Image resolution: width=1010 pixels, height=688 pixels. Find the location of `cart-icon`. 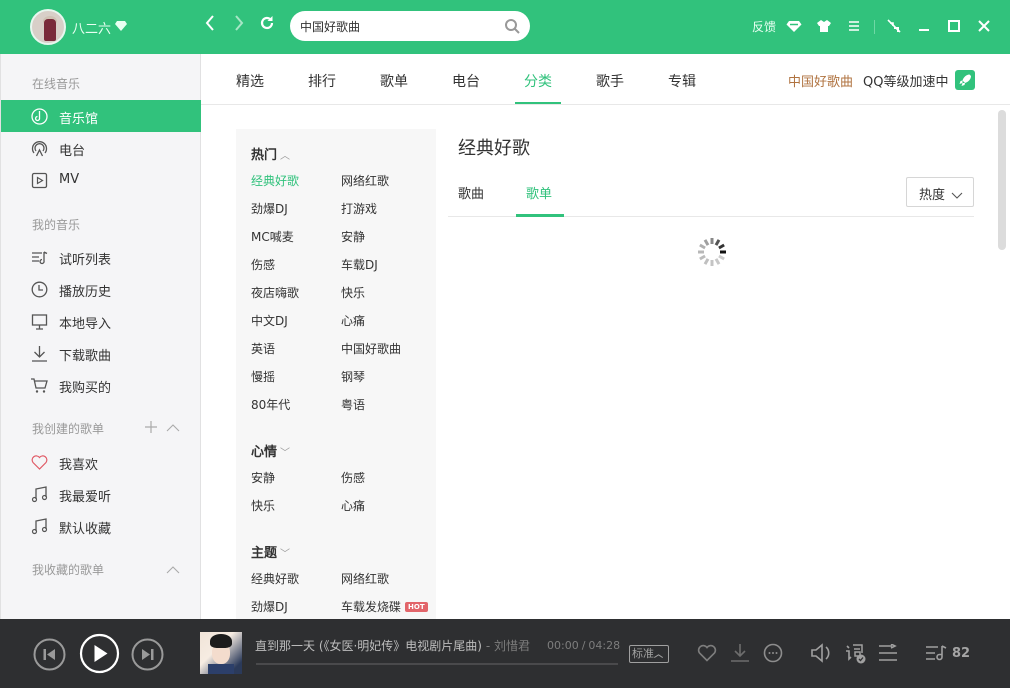

cart-icon is located at coordinates (39, 385).